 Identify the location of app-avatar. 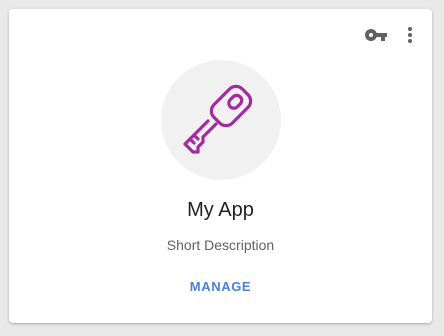
(221, 120).